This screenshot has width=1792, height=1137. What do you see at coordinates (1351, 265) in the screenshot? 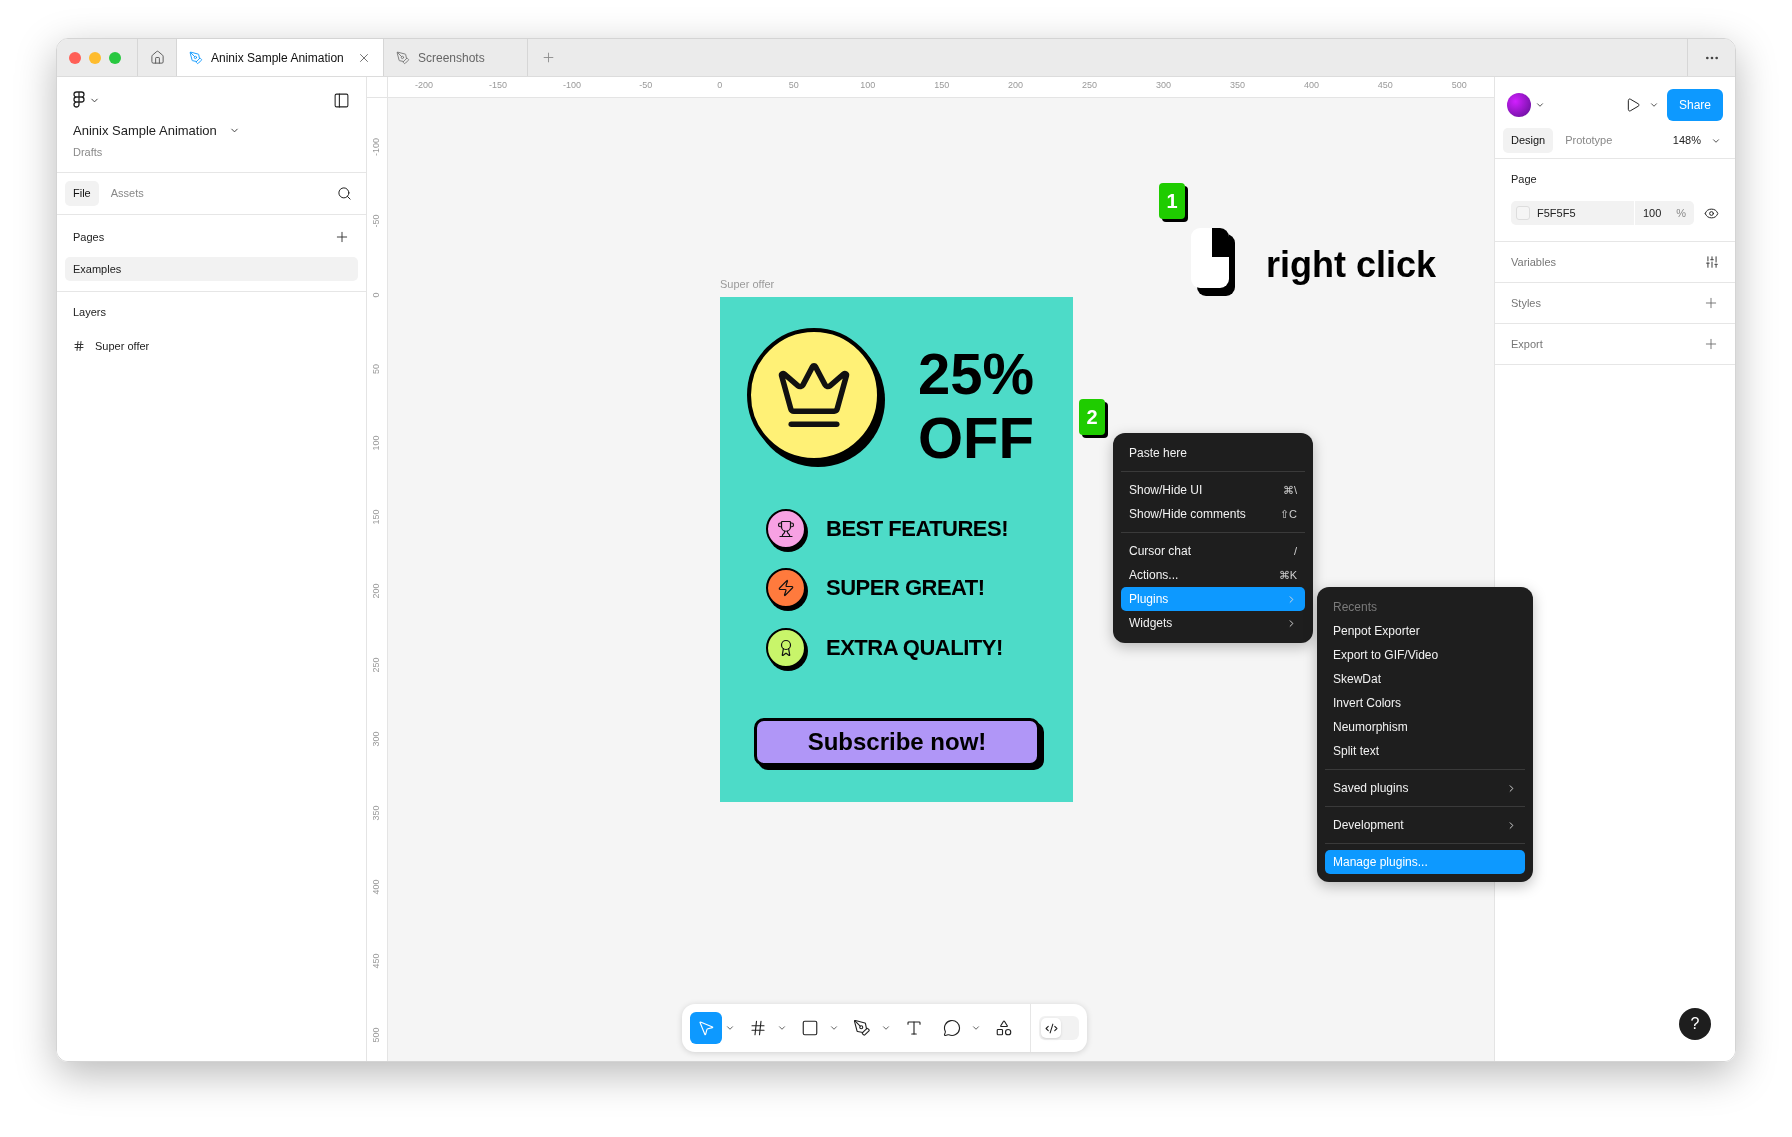
I see `hint-text: right click` at bounding box center [1351, 265].